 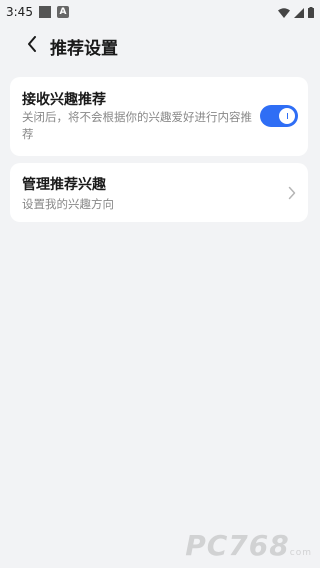 What do you see at coordinates (68, 204) in the screenshot?
I see `manage-interests-description: 设置我的兴趣方向` at bounding box center [68, 204].